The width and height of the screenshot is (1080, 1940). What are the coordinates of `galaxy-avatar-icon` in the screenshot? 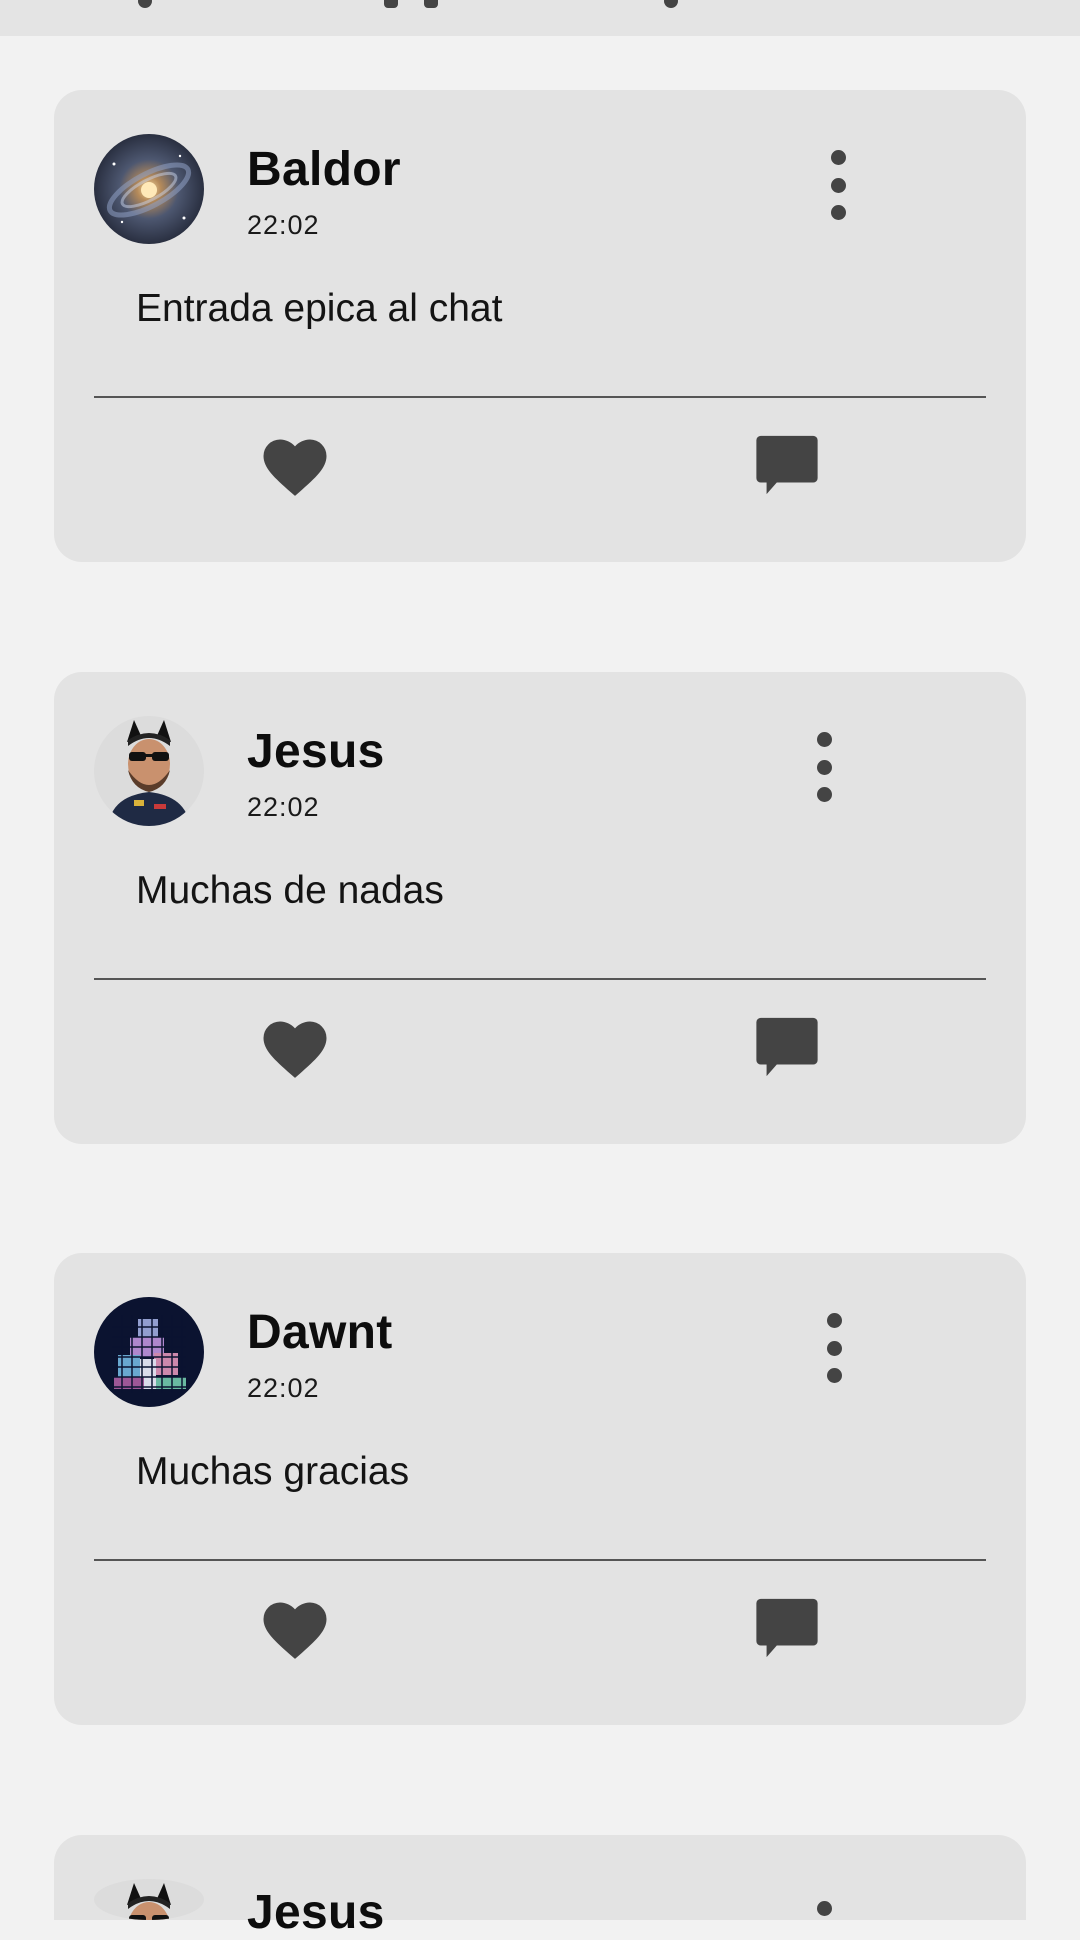 It's located at (149, 189).